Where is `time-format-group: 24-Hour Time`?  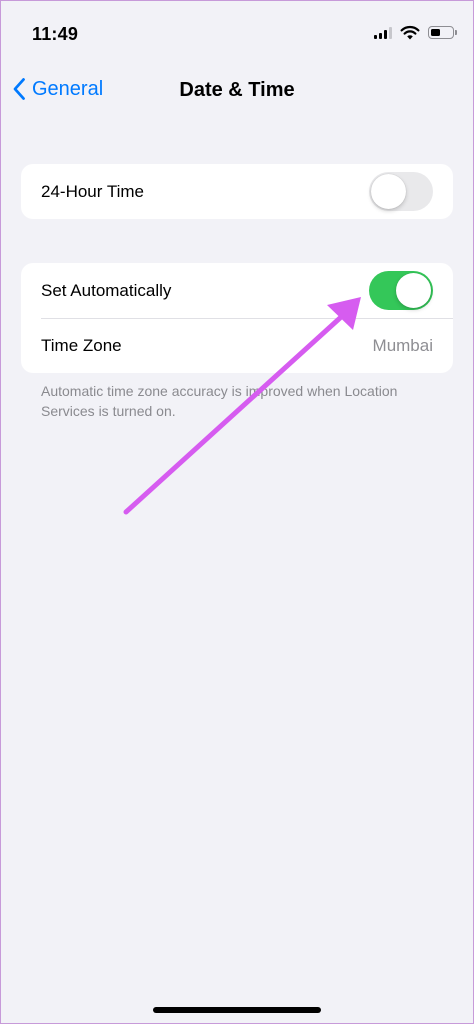
time-format-group: 24-Hour Time is located at coordinates (237, 191).